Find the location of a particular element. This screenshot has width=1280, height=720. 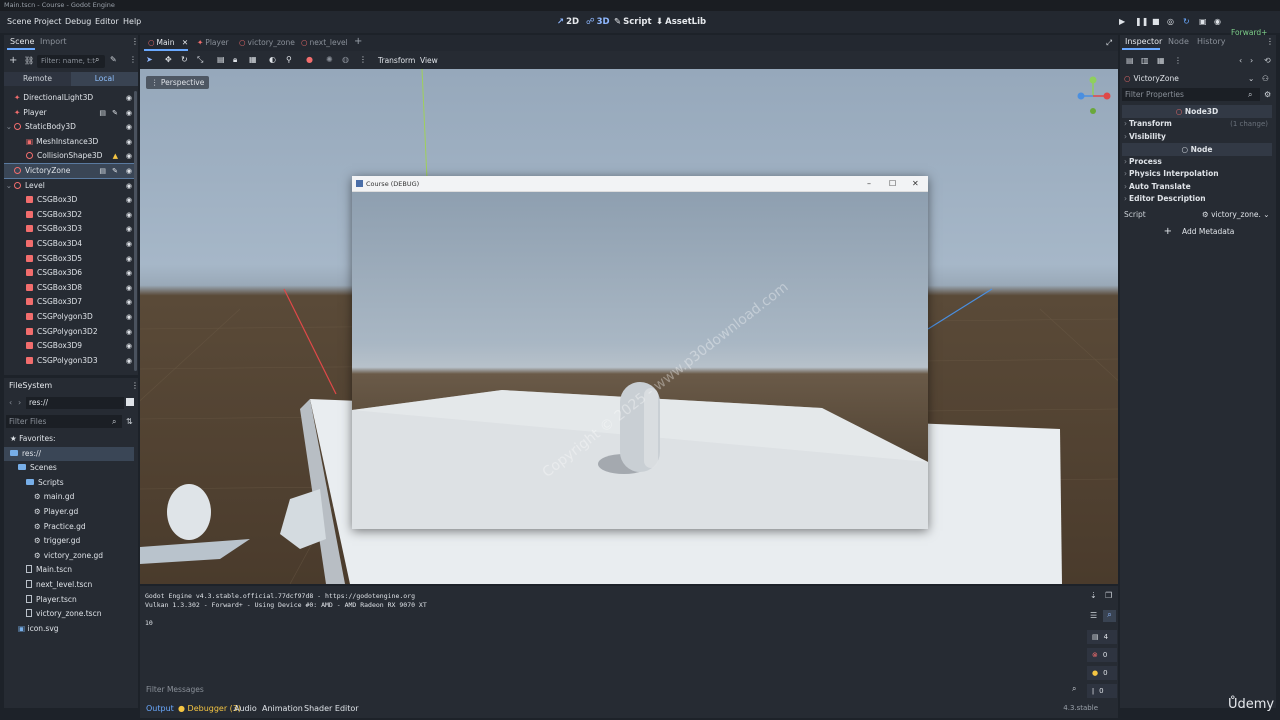

move-tool-icon: ✥ is located at coordinates (168, 59).